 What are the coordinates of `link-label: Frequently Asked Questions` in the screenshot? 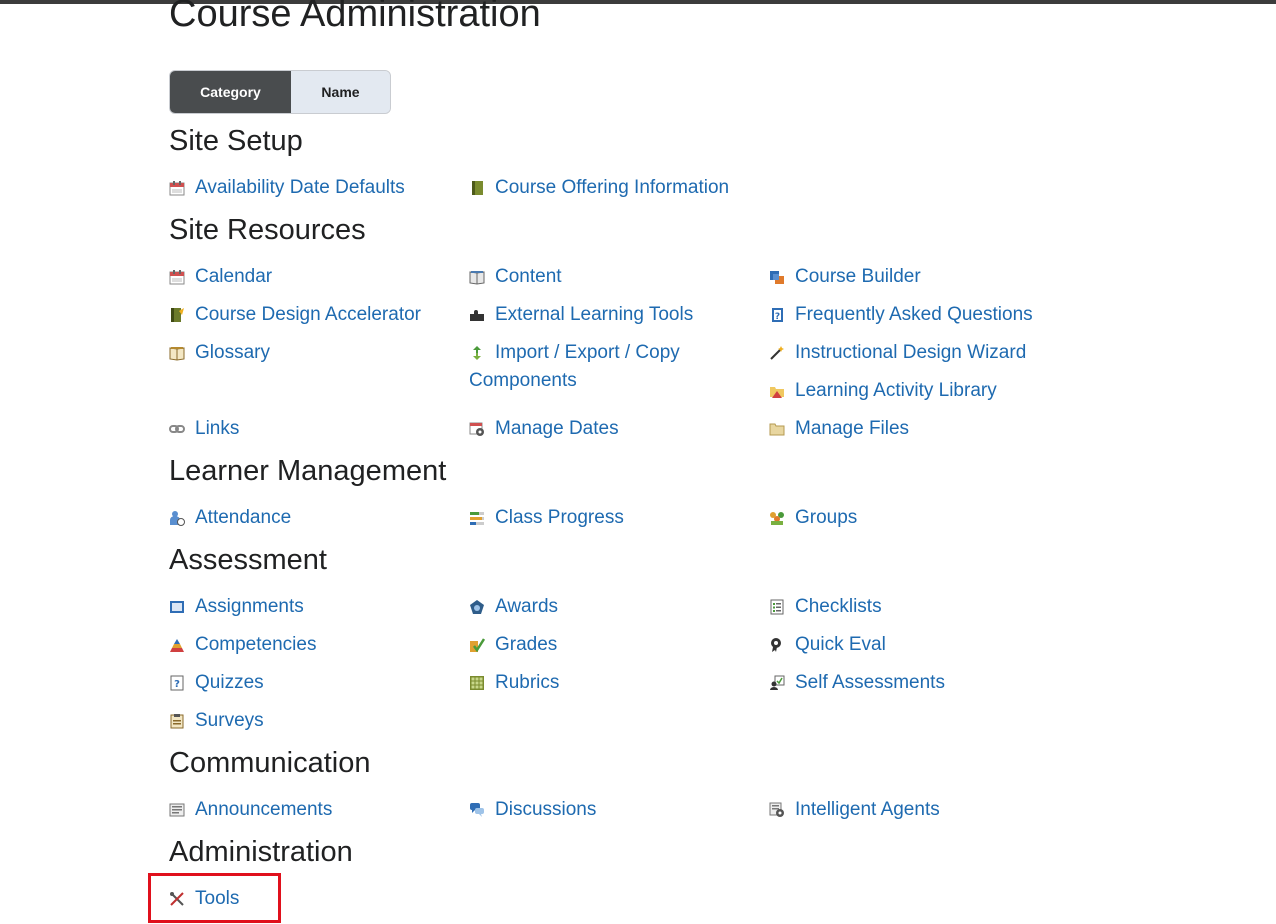 It's located at (914, 314).